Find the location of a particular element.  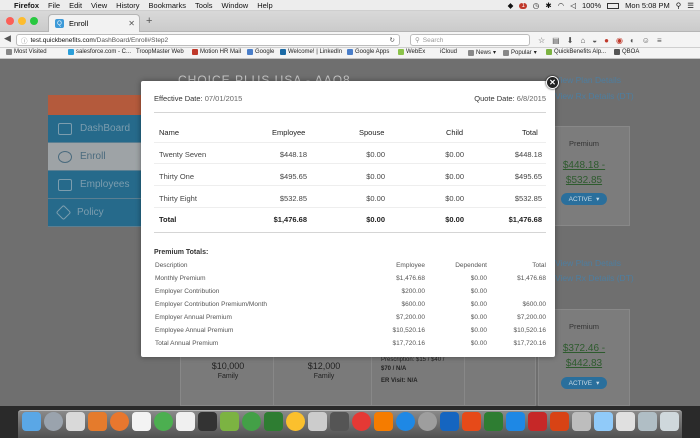

sidebar-item-employees: Employees is located at coordinates (94, 185).